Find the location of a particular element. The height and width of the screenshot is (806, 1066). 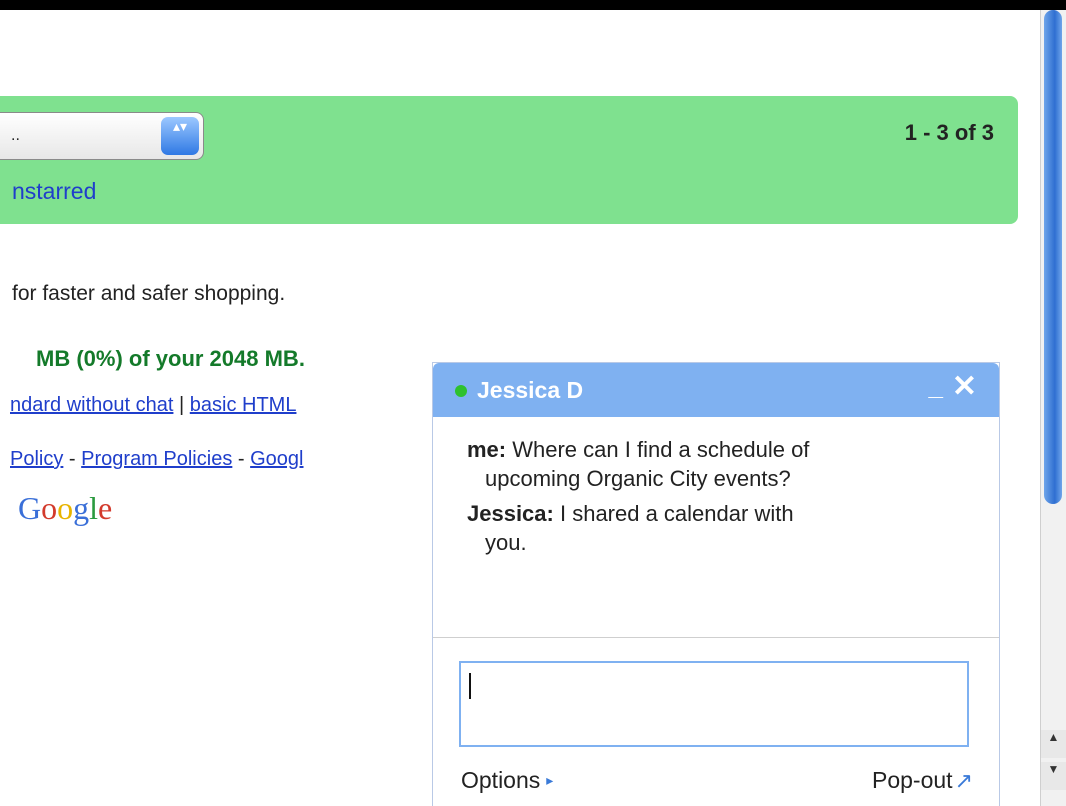

google-letter: e is located at coordinates (105, 508).